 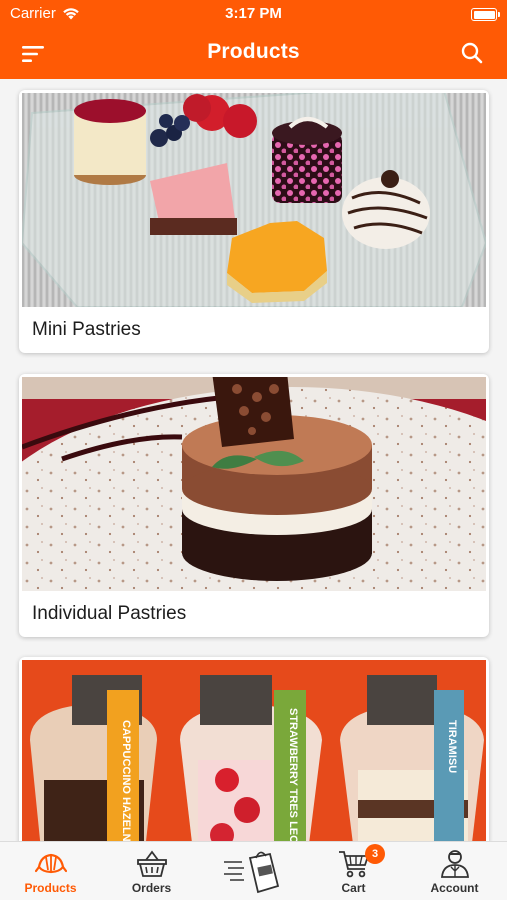 I want to click on search-button, so click(x=472, y=53).